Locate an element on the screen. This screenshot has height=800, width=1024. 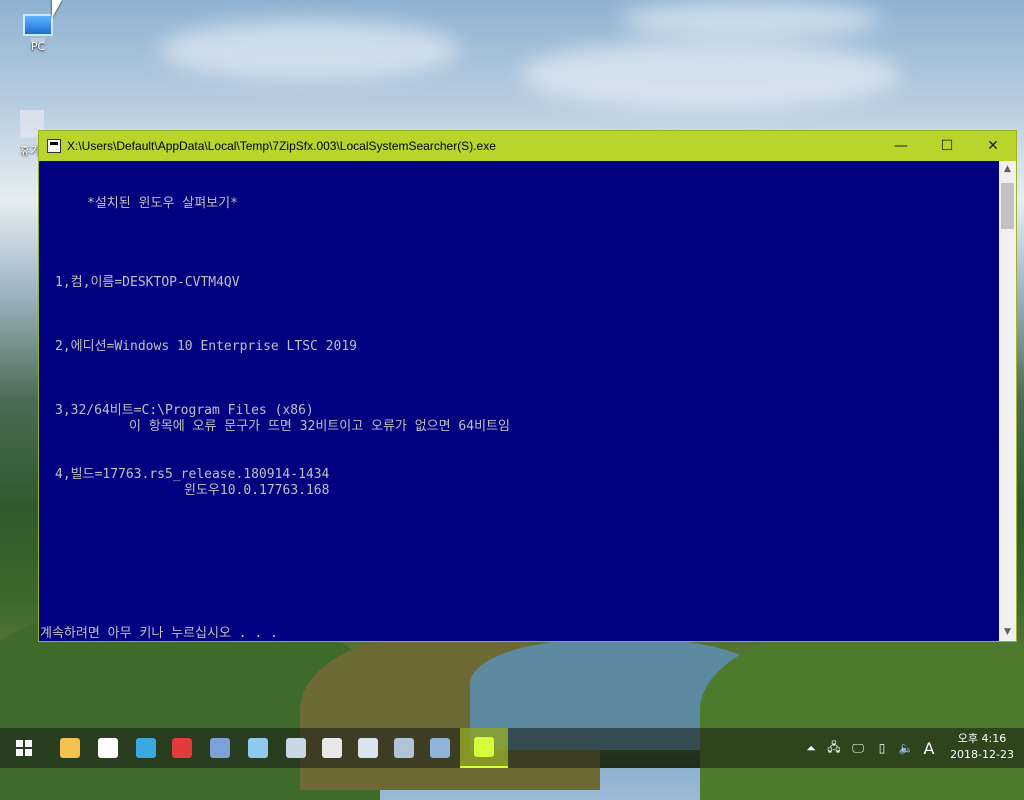
installer-icon is located at coordinates (404, 748).